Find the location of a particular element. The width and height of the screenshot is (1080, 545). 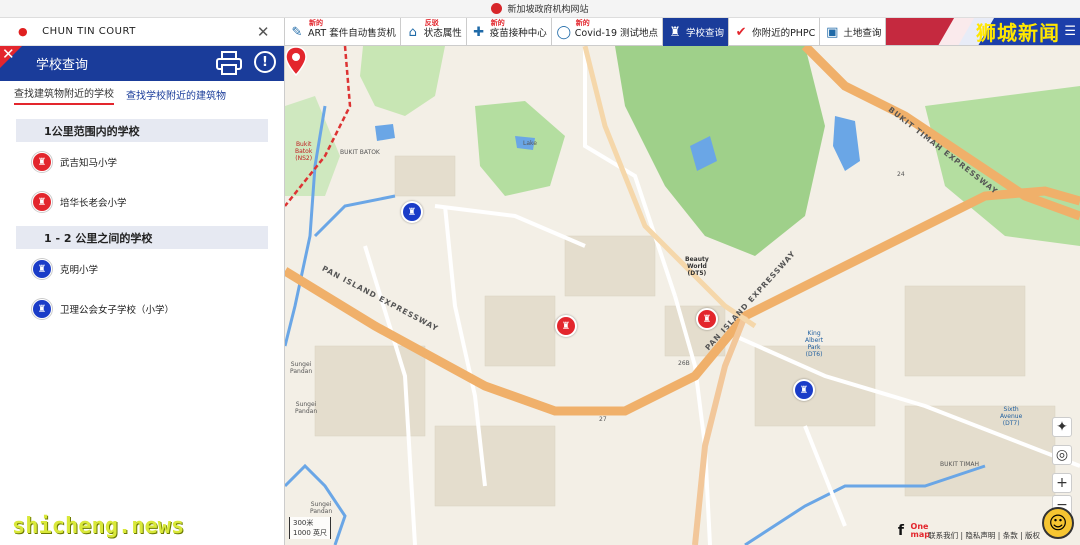

map-label-bukit-batok: BUKIT BATOK is located at coordinates (360, 152).